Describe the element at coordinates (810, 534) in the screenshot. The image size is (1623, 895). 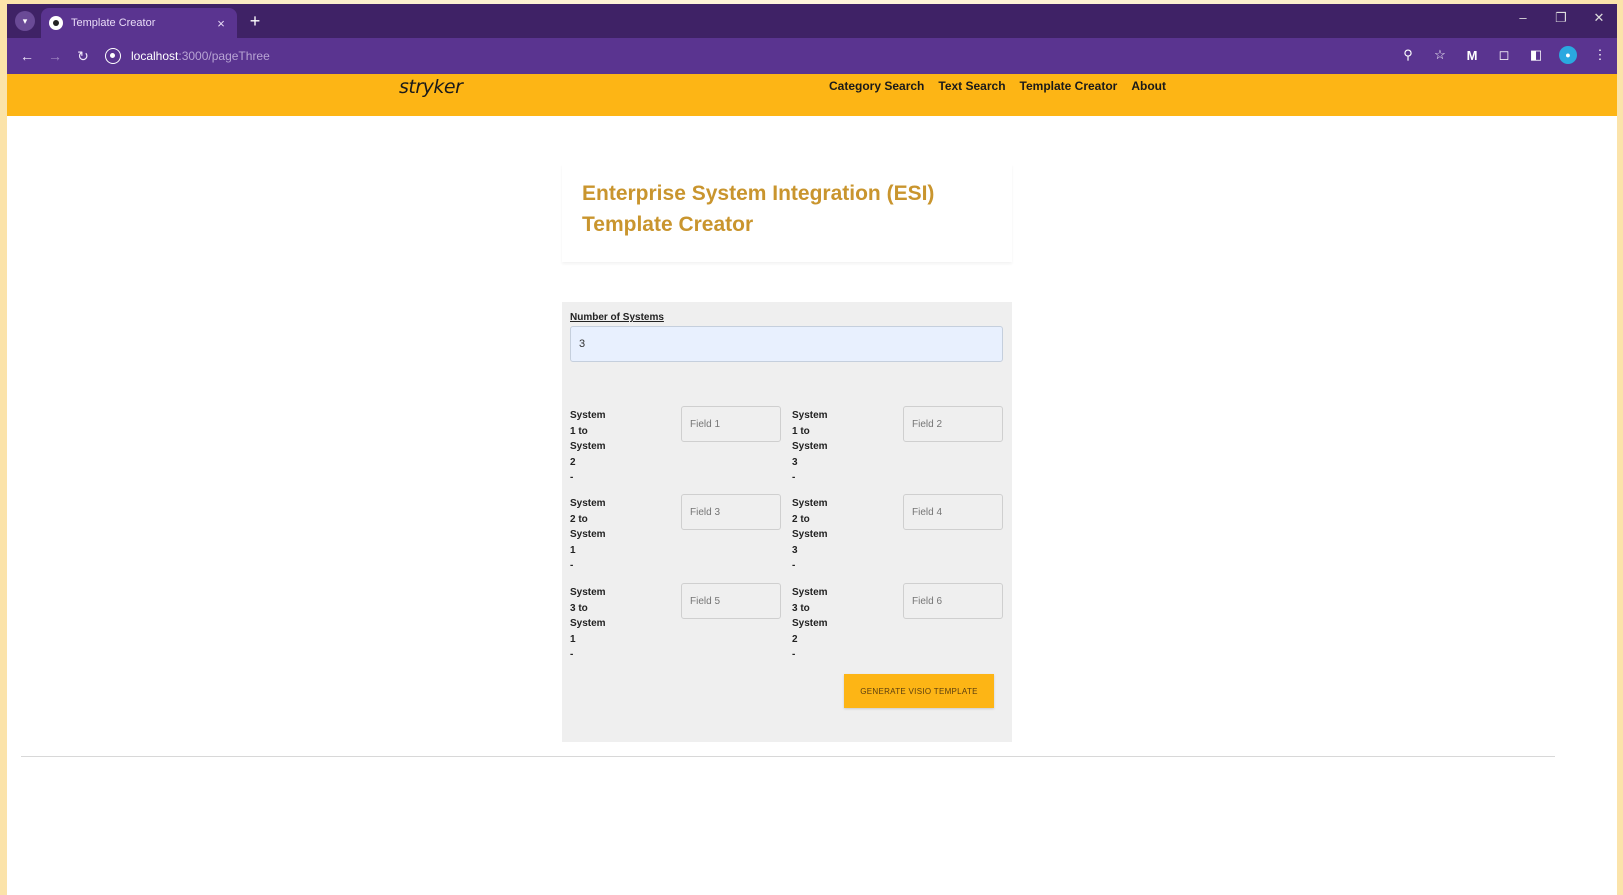
I see `pair-label: System 2 to System 3 -` at that location.